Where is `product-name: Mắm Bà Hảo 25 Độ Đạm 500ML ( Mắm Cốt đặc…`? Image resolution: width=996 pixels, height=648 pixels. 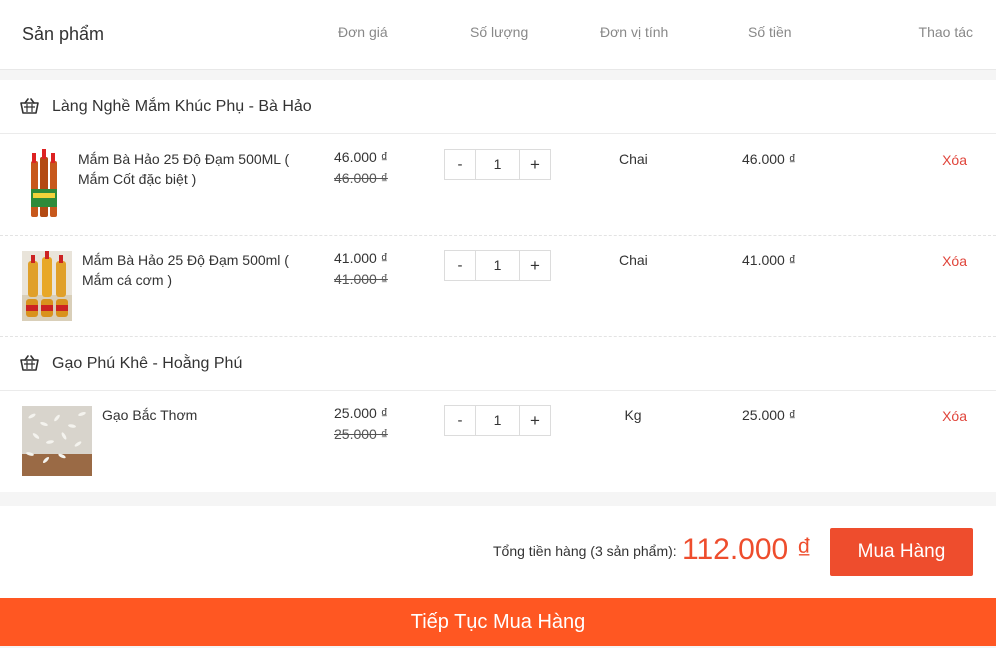
product-name: Mắm Bà Hảo 25 Độ Đạm 500ML ( Mắm Cốt đặc… is located at coordinates (185, 169).